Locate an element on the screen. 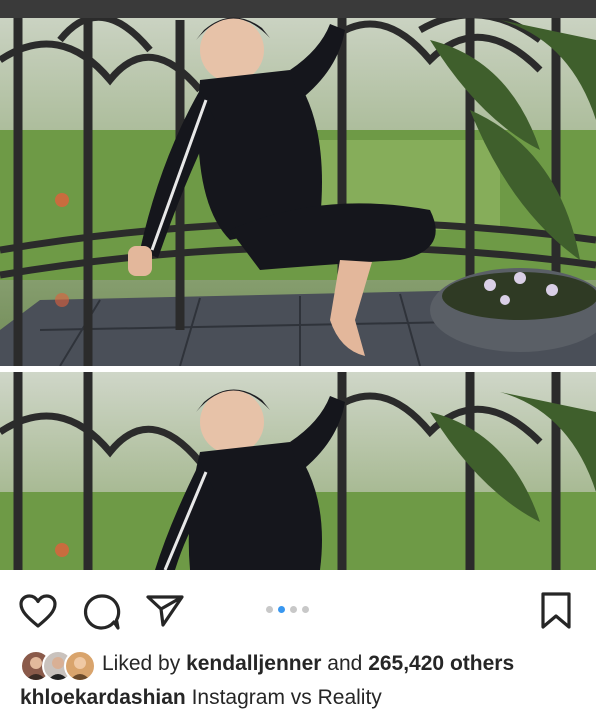 The image size is (596, 710). heart-icon is located at coordinates (38, 611).